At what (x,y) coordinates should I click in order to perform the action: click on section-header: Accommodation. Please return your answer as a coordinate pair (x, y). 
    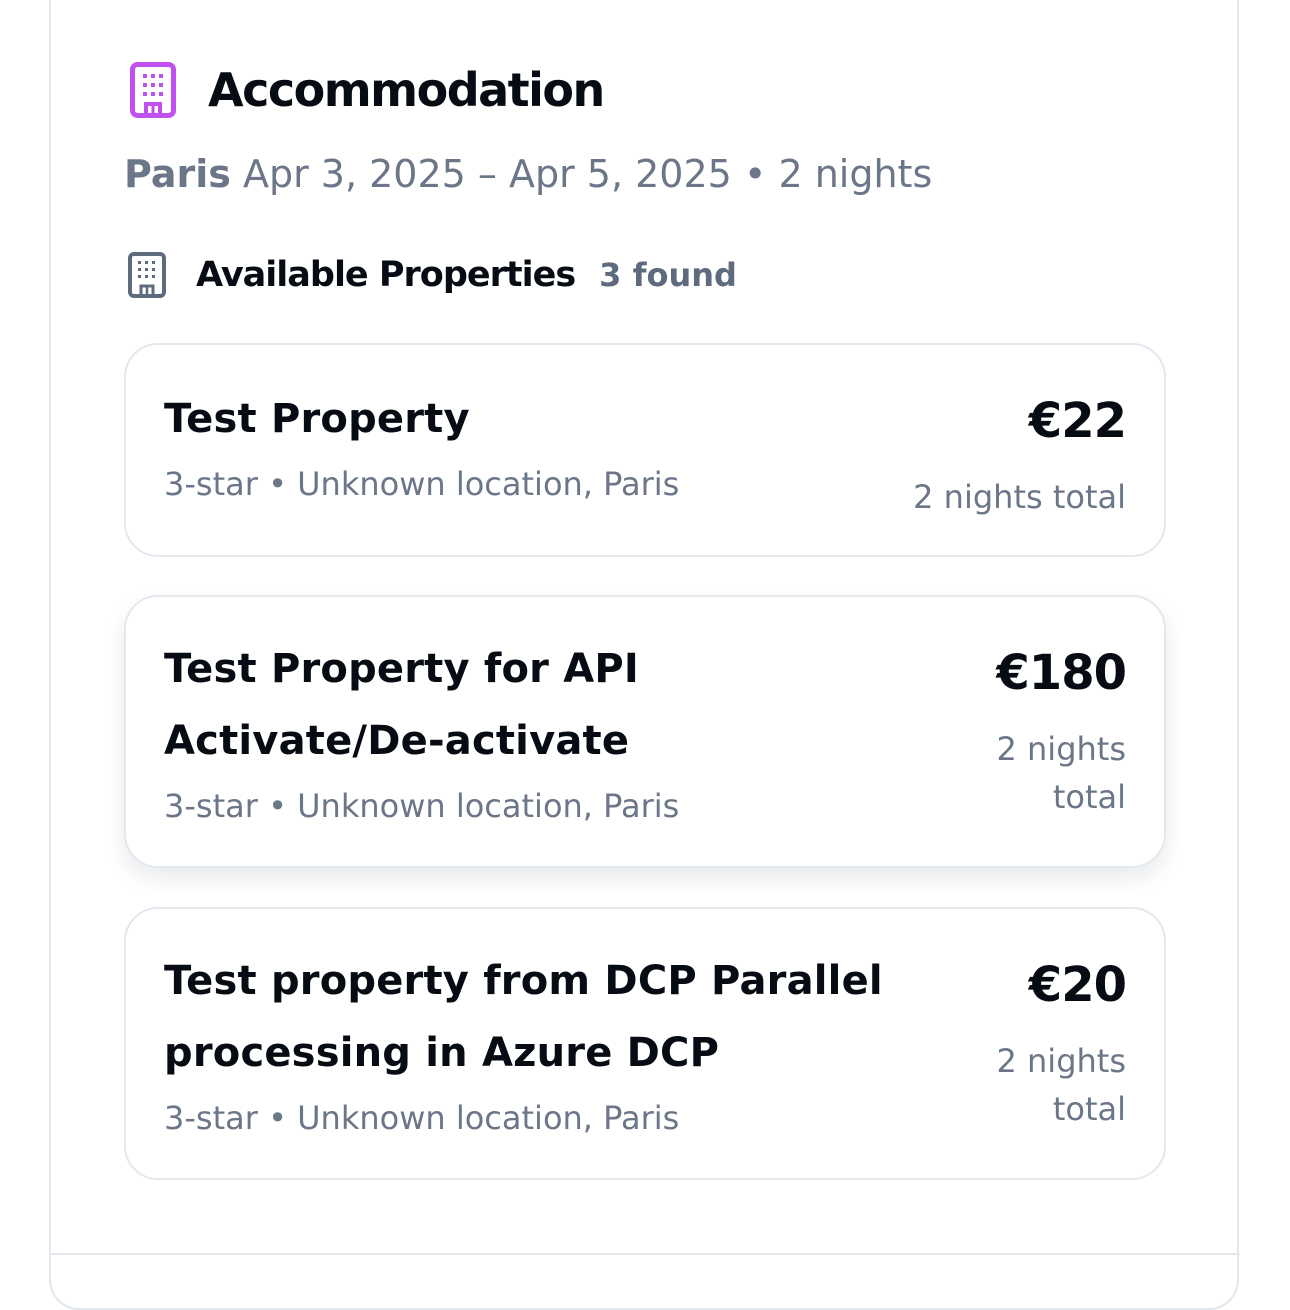
    Looking at the image, I should click on (367, 90).